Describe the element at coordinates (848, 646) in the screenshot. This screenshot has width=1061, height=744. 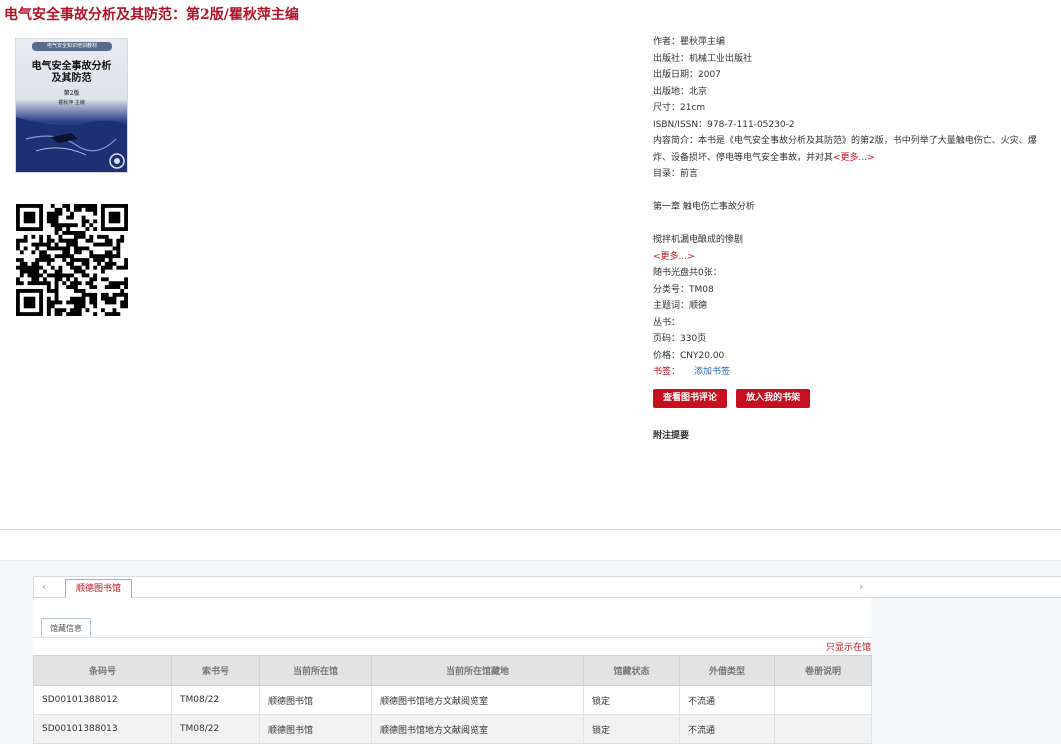
I see `only-available-link: 只显示在馆` at that location.